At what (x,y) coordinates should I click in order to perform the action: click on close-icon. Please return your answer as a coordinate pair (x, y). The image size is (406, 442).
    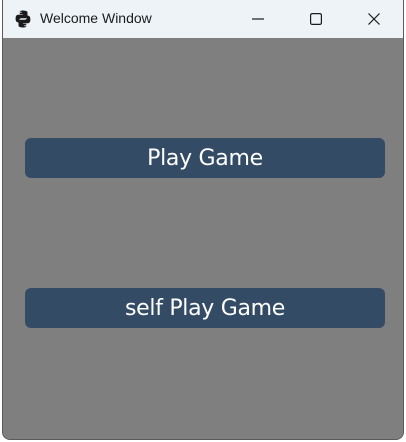
    Looking at the image, I should click on (374, 19).